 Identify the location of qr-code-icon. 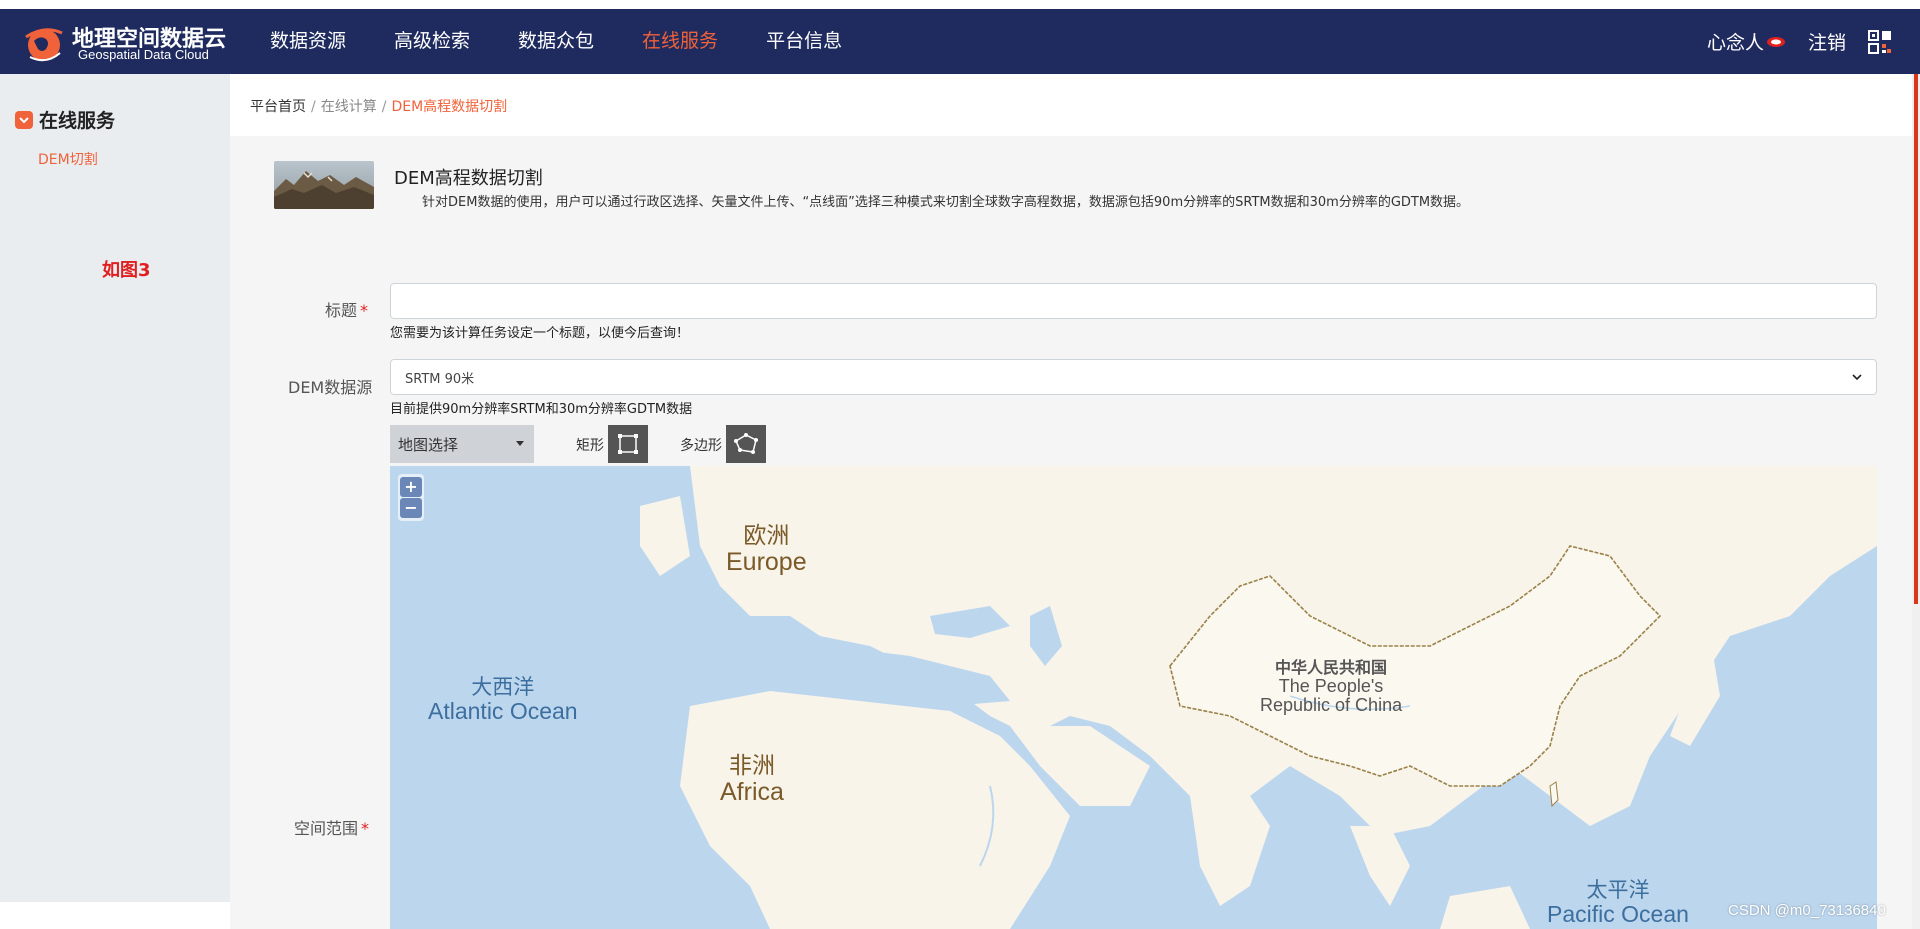
(1880, 41).